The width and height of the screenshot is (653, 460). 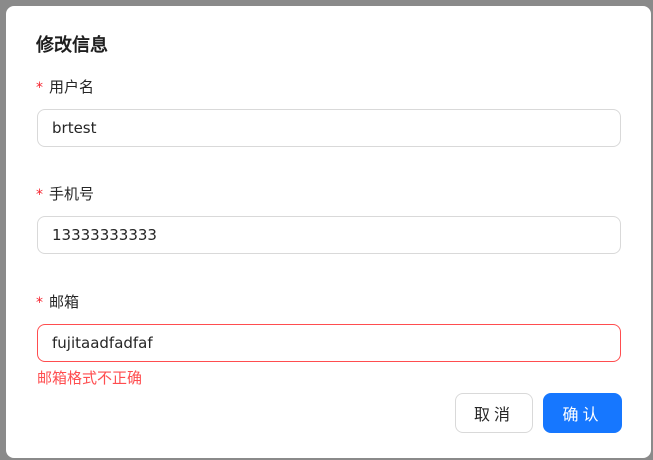 I want to click on cancel-button: 取消, so click(x=494, y=413).